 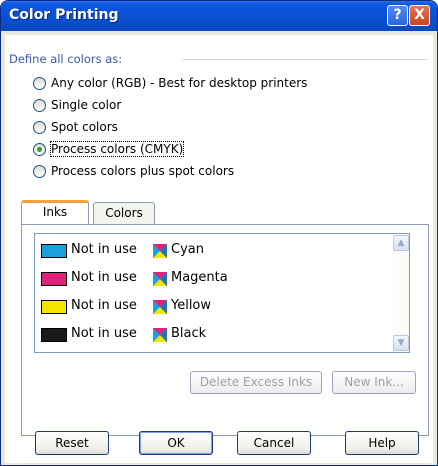 I want to click on title-bar: Color Printing ? X, so click(x=219, y=16).